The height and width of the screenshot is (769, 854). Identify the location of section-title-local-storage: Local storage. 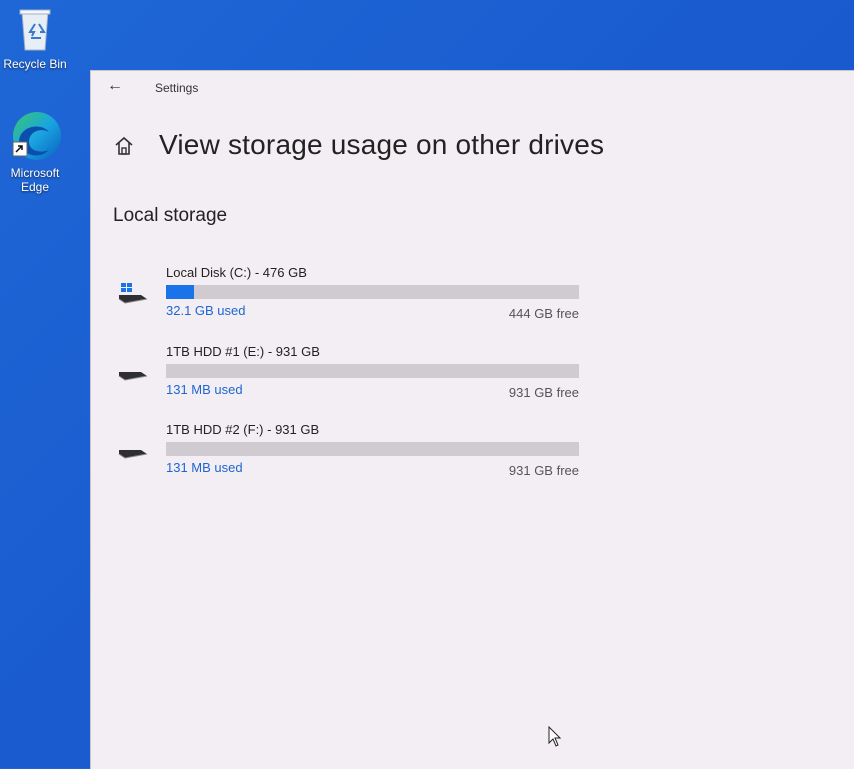
(170, 215).